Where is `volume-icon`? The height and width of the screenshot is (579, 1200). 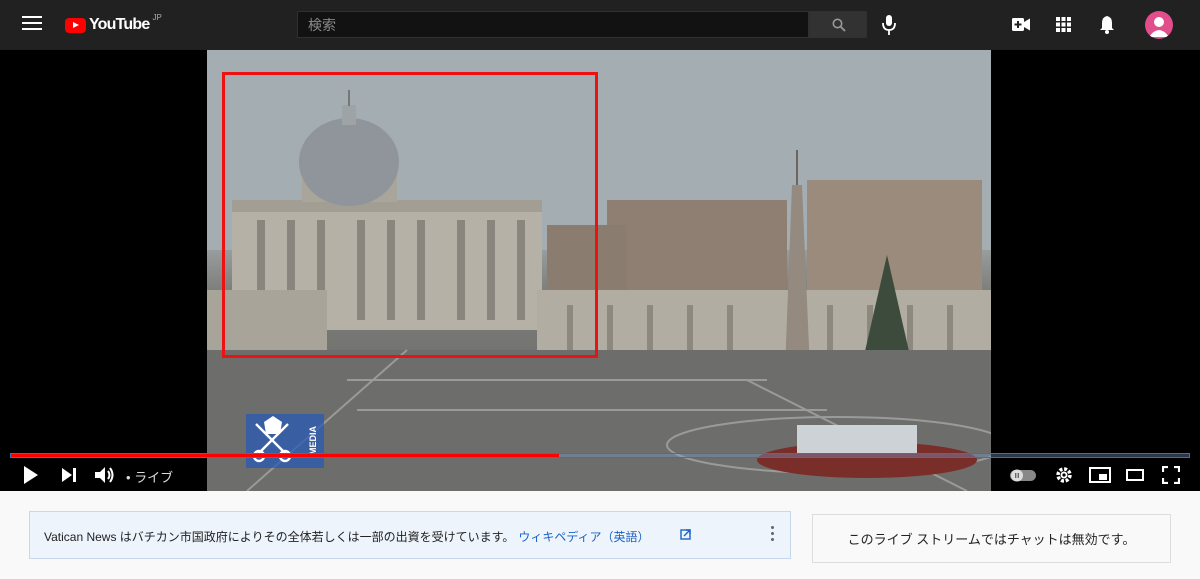 volume-icon is located at coordinates (105, 475).